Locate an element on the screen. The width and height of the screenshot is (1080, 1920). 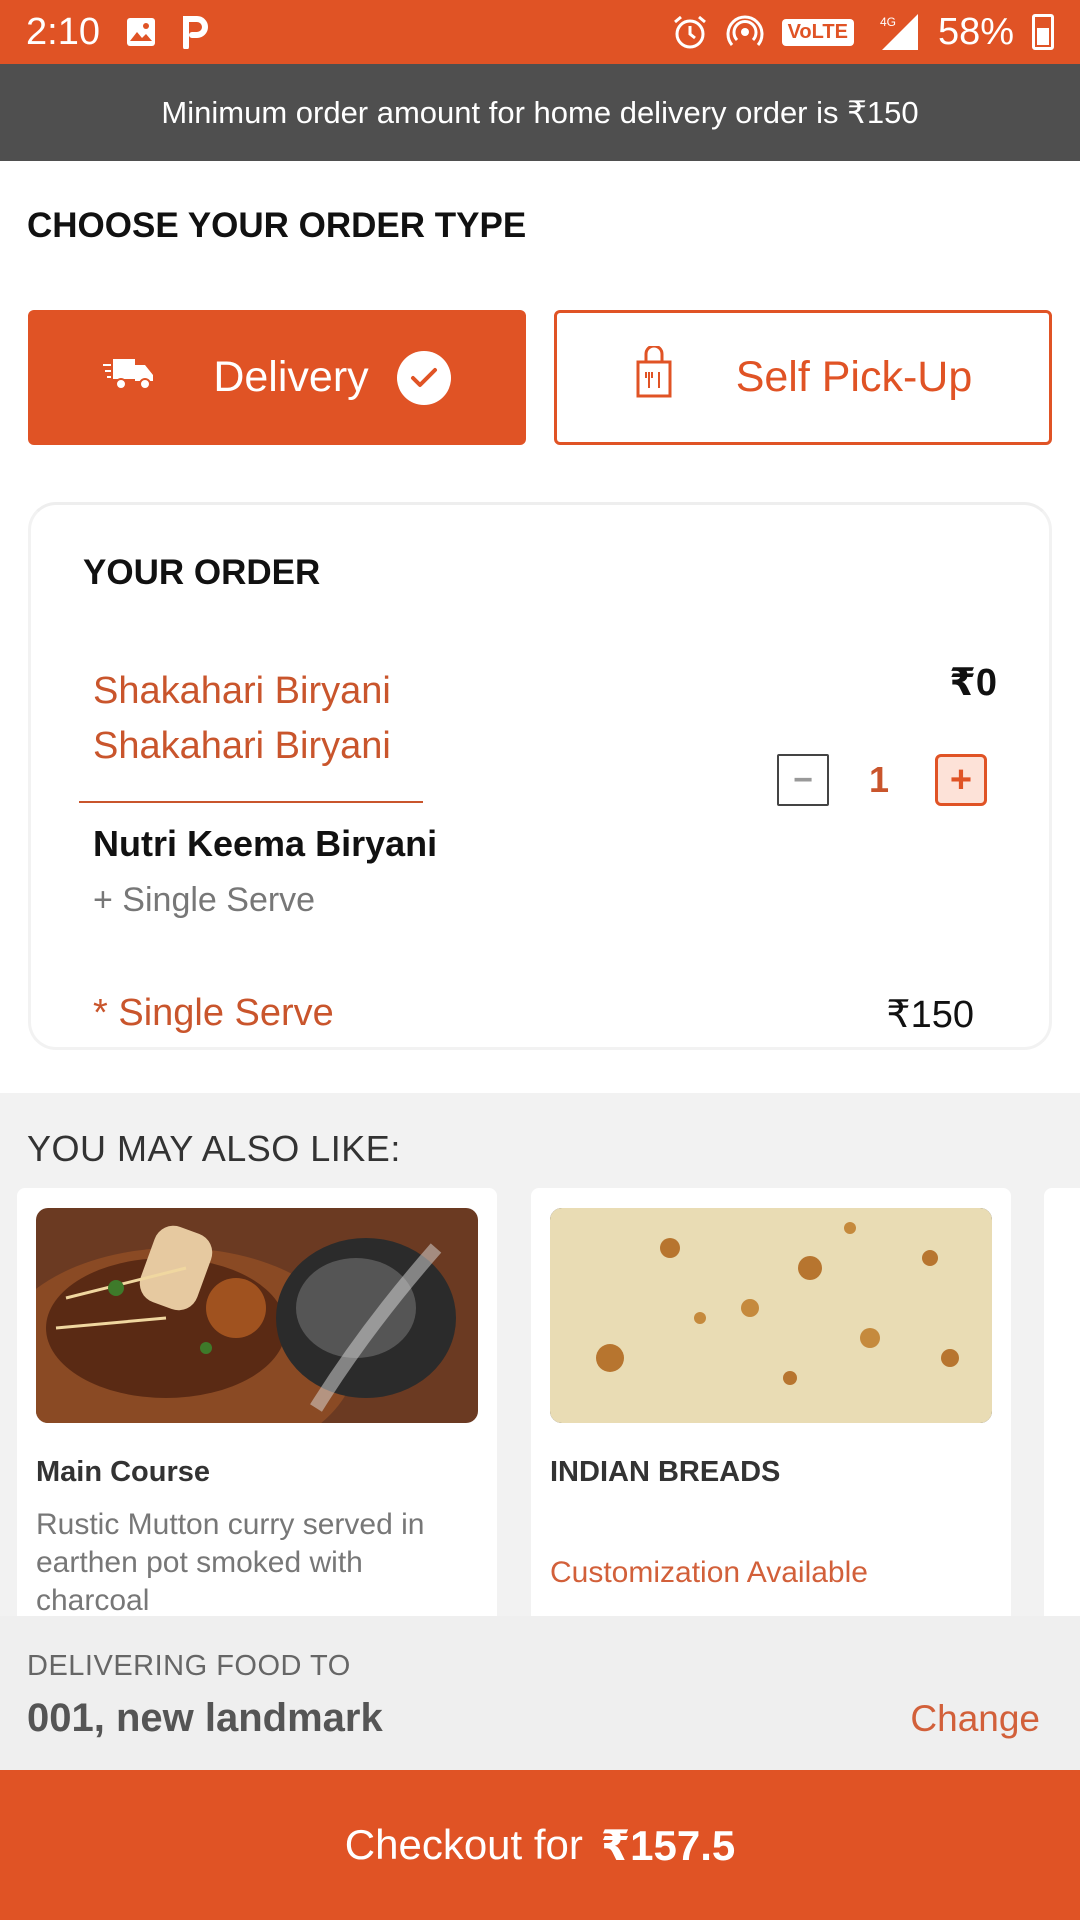
quantity-value: 1 is located at coordinates (879, 779).